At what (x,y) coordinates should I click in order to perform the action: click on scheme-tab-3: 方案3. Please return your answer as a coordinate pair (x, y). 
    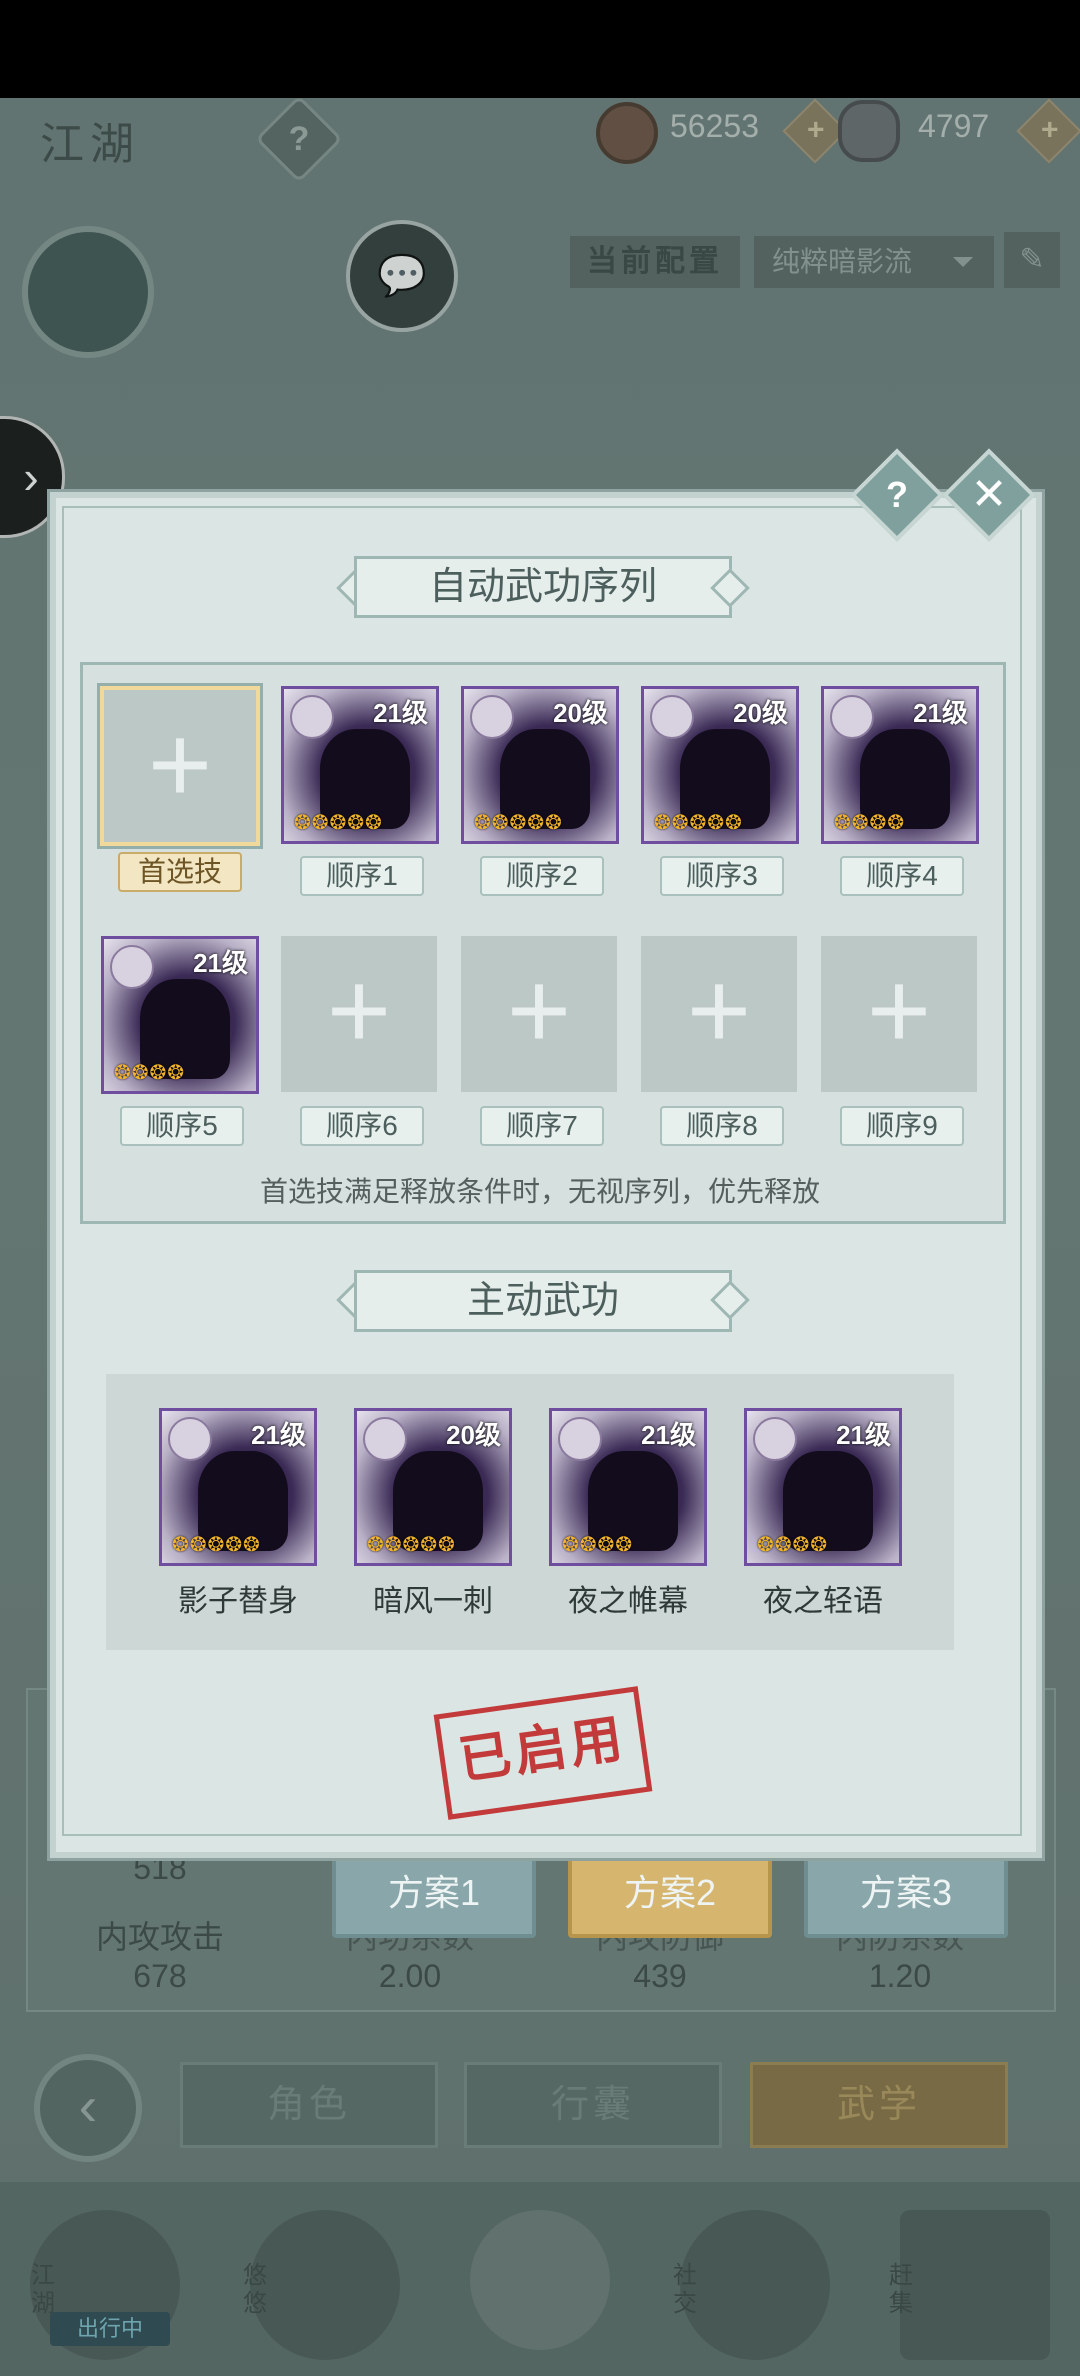
    Looking at the image, I should click on (906, 1893).